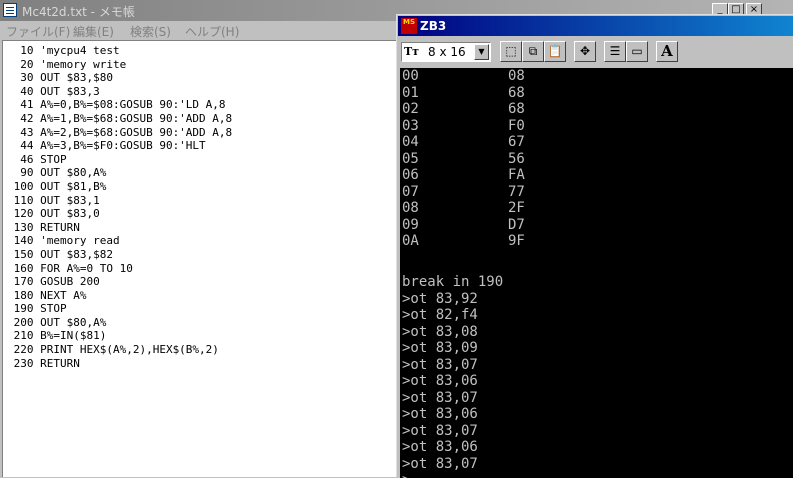 The width and height of the screenshot is (793, 478). What do you see at coordinates (481, 52) in the screenshot?
I see `chevron-down-icon: ▼` at bounding box center [481, 52].